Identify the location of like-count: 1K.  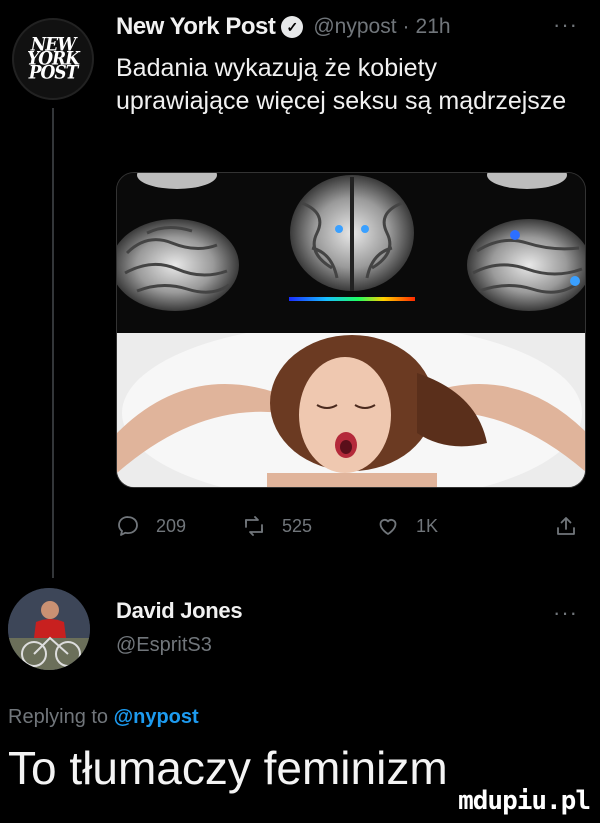
(427, 525).